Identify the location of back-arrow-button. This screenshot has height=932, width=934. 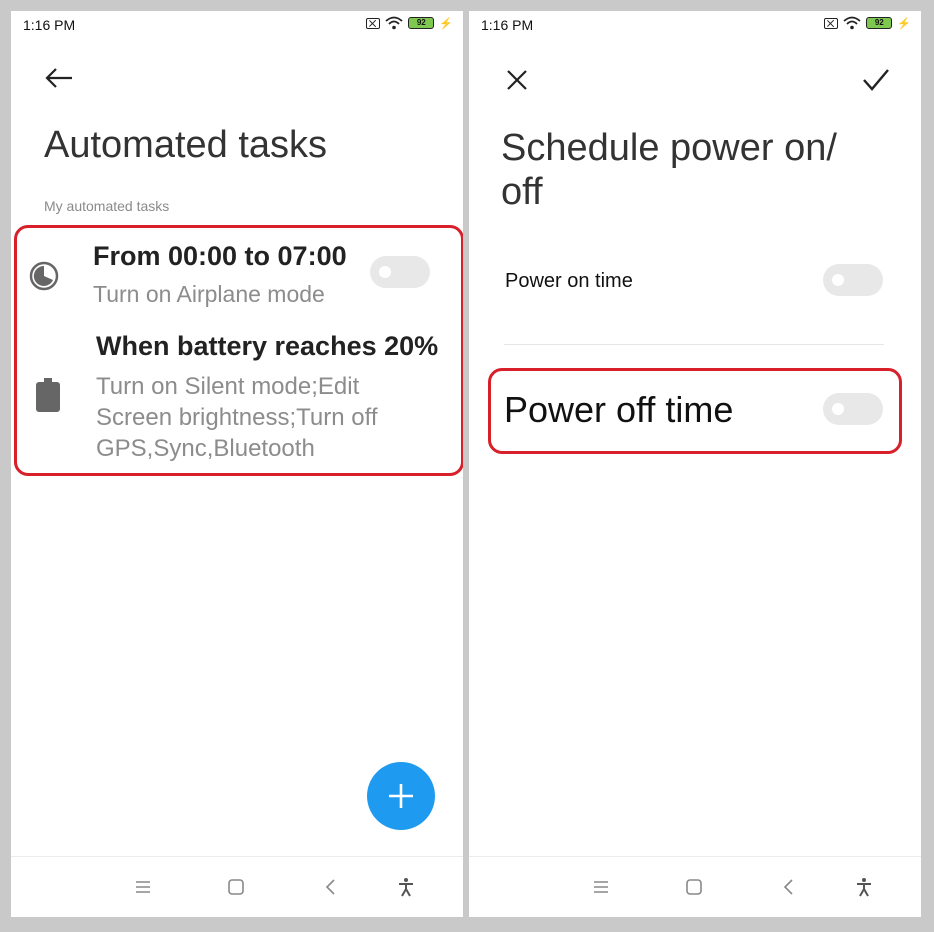
(59, 78).